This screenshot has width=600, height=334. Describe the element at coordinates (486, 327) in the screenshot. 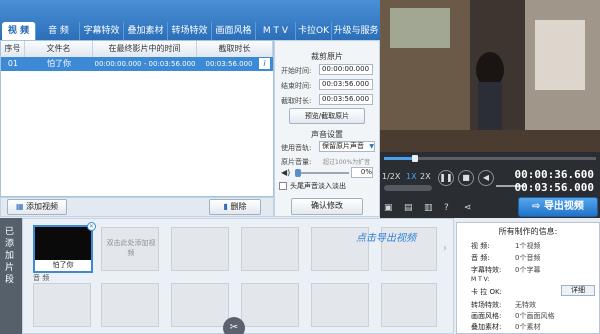

I see `info-label: 叠加素材:` at that location.